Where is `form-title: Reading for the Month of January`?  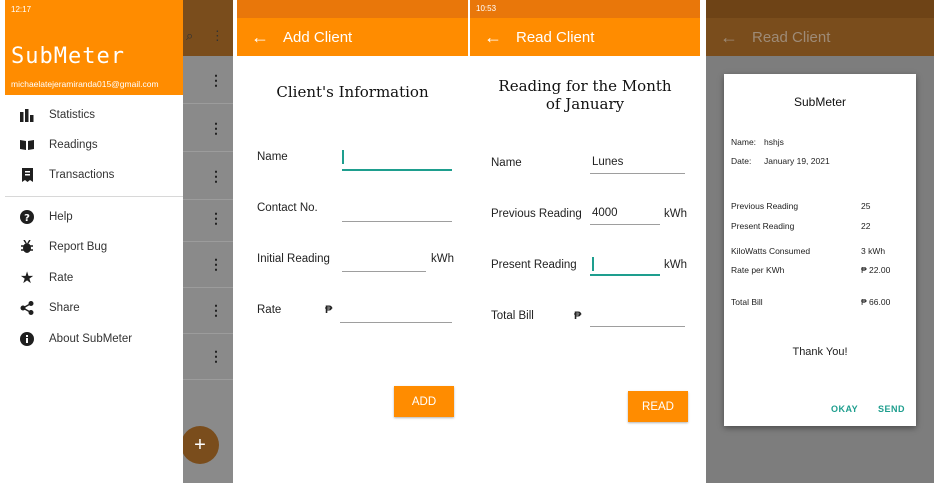 form-title: Reading for the Month of January is located at coordinates (585, 95).